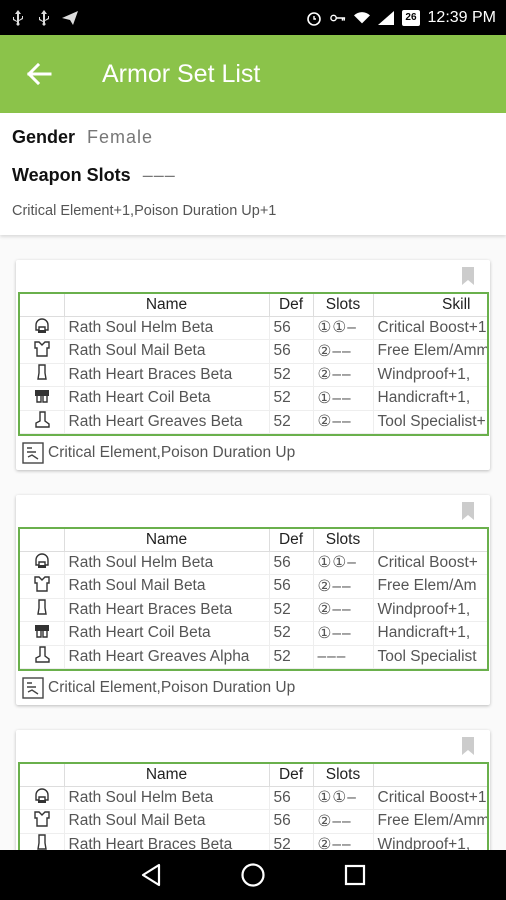 This screenshot has width=506, height=900. I want to click on weapon-slots-label: Weapon Slots, so click(71, 175).